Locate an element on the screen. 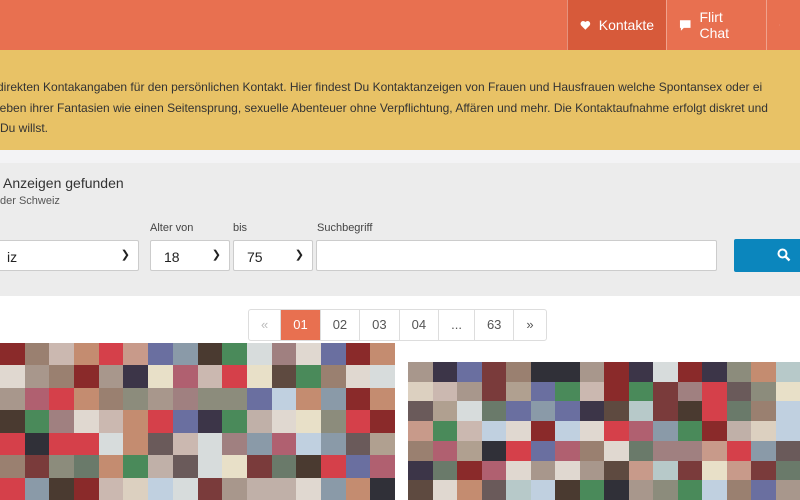 The image size is (800, 500). intro-line: Du willst. is located at coordinates (24, 128).